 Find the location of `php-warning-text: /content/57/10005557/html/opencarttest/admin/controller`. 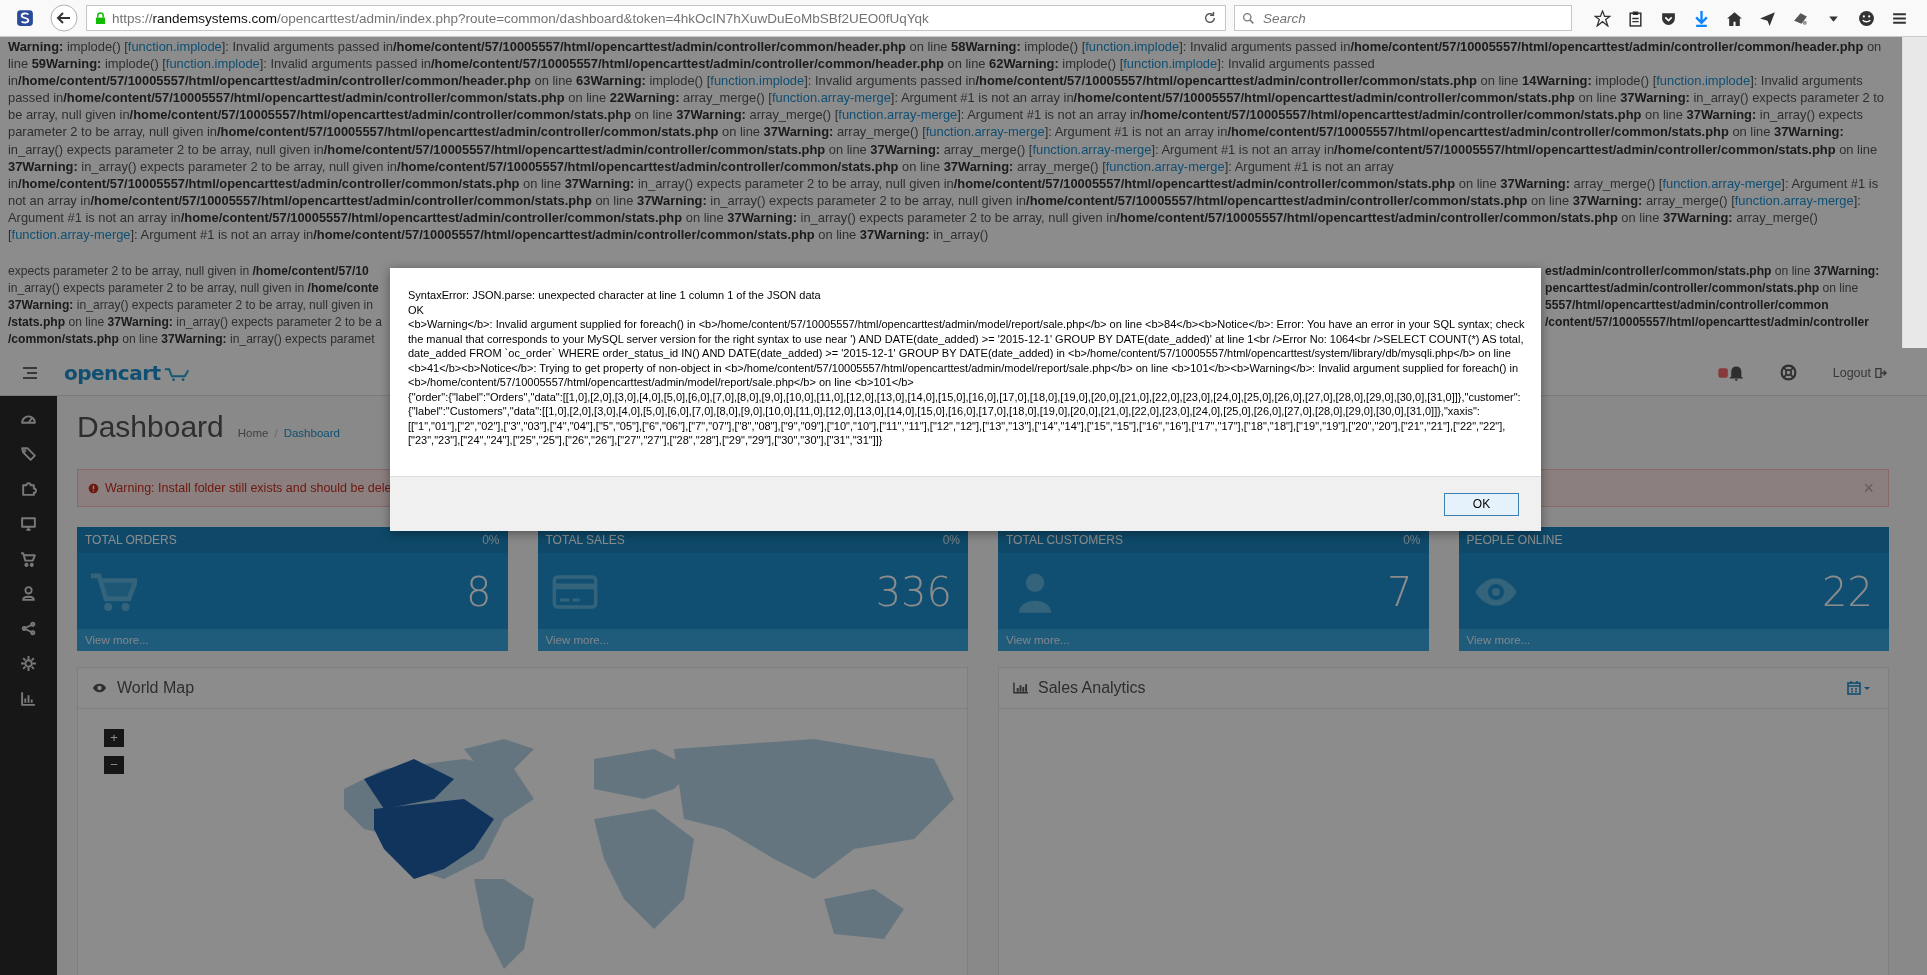

php-warning-text: /content/57/10005557/html/opencarttest/admin/controller is located at coordinates (1707, 323).